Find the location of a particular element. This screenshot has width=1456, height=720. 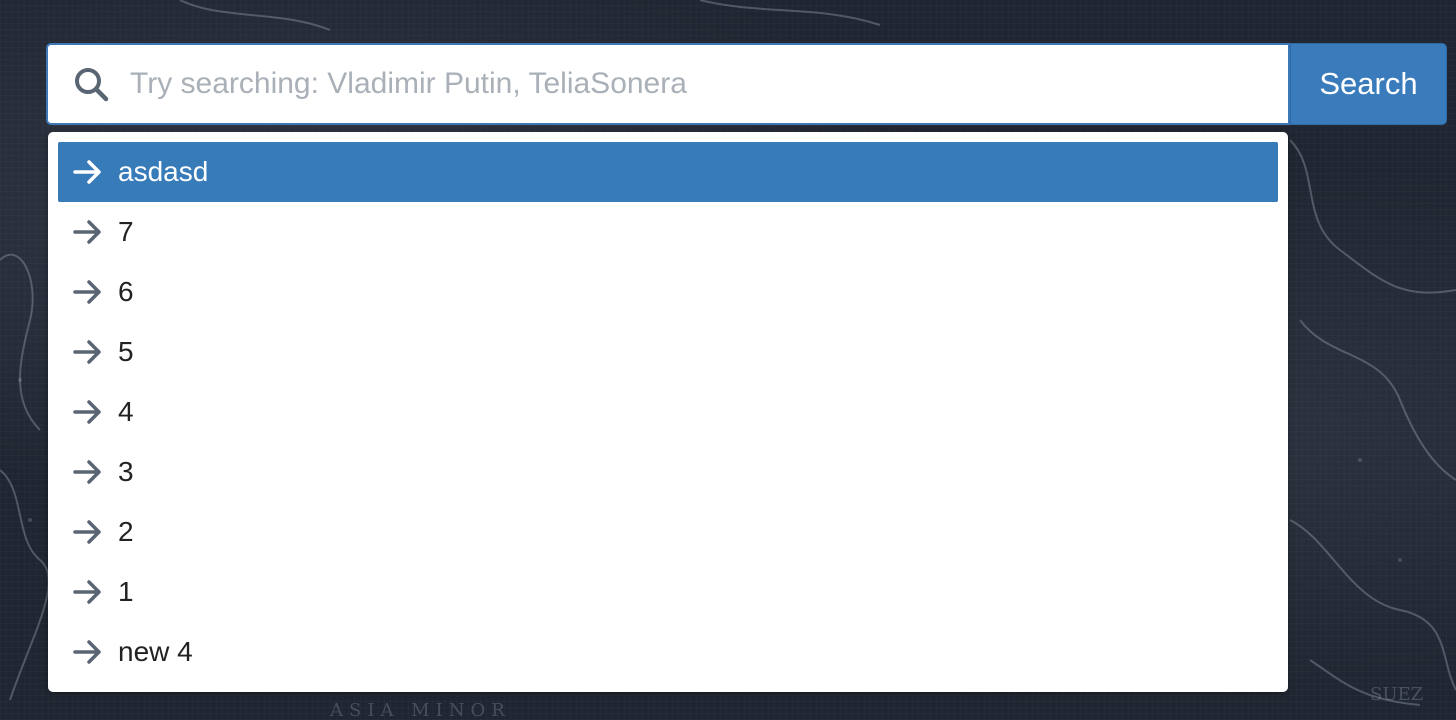

search-icon is located at coordinates (91, 84).